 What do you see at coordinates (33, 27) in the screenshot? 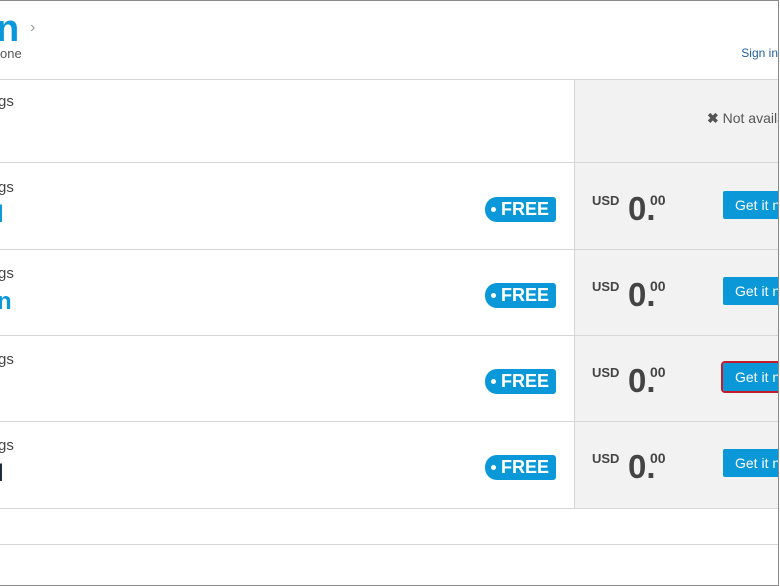
I see `breadcrumb-chevron-icon: ›` at bounding box center [33, 27].